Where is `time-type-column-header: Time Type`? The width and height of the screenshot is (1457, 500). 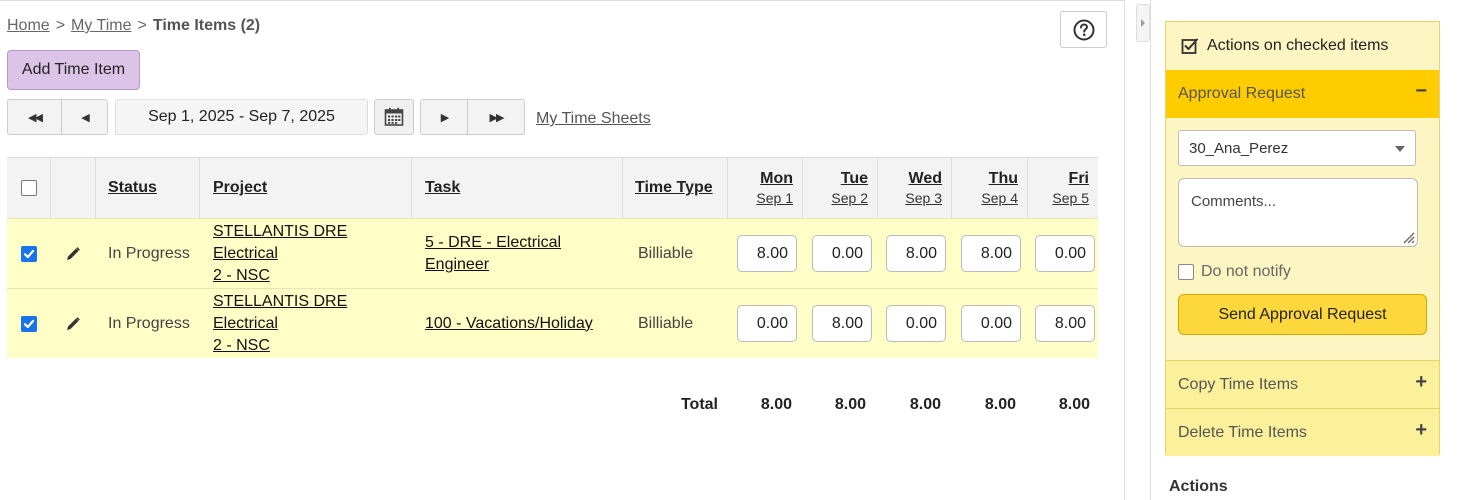
time-type-column-header: Time Type is located at coordinates (674, 188).